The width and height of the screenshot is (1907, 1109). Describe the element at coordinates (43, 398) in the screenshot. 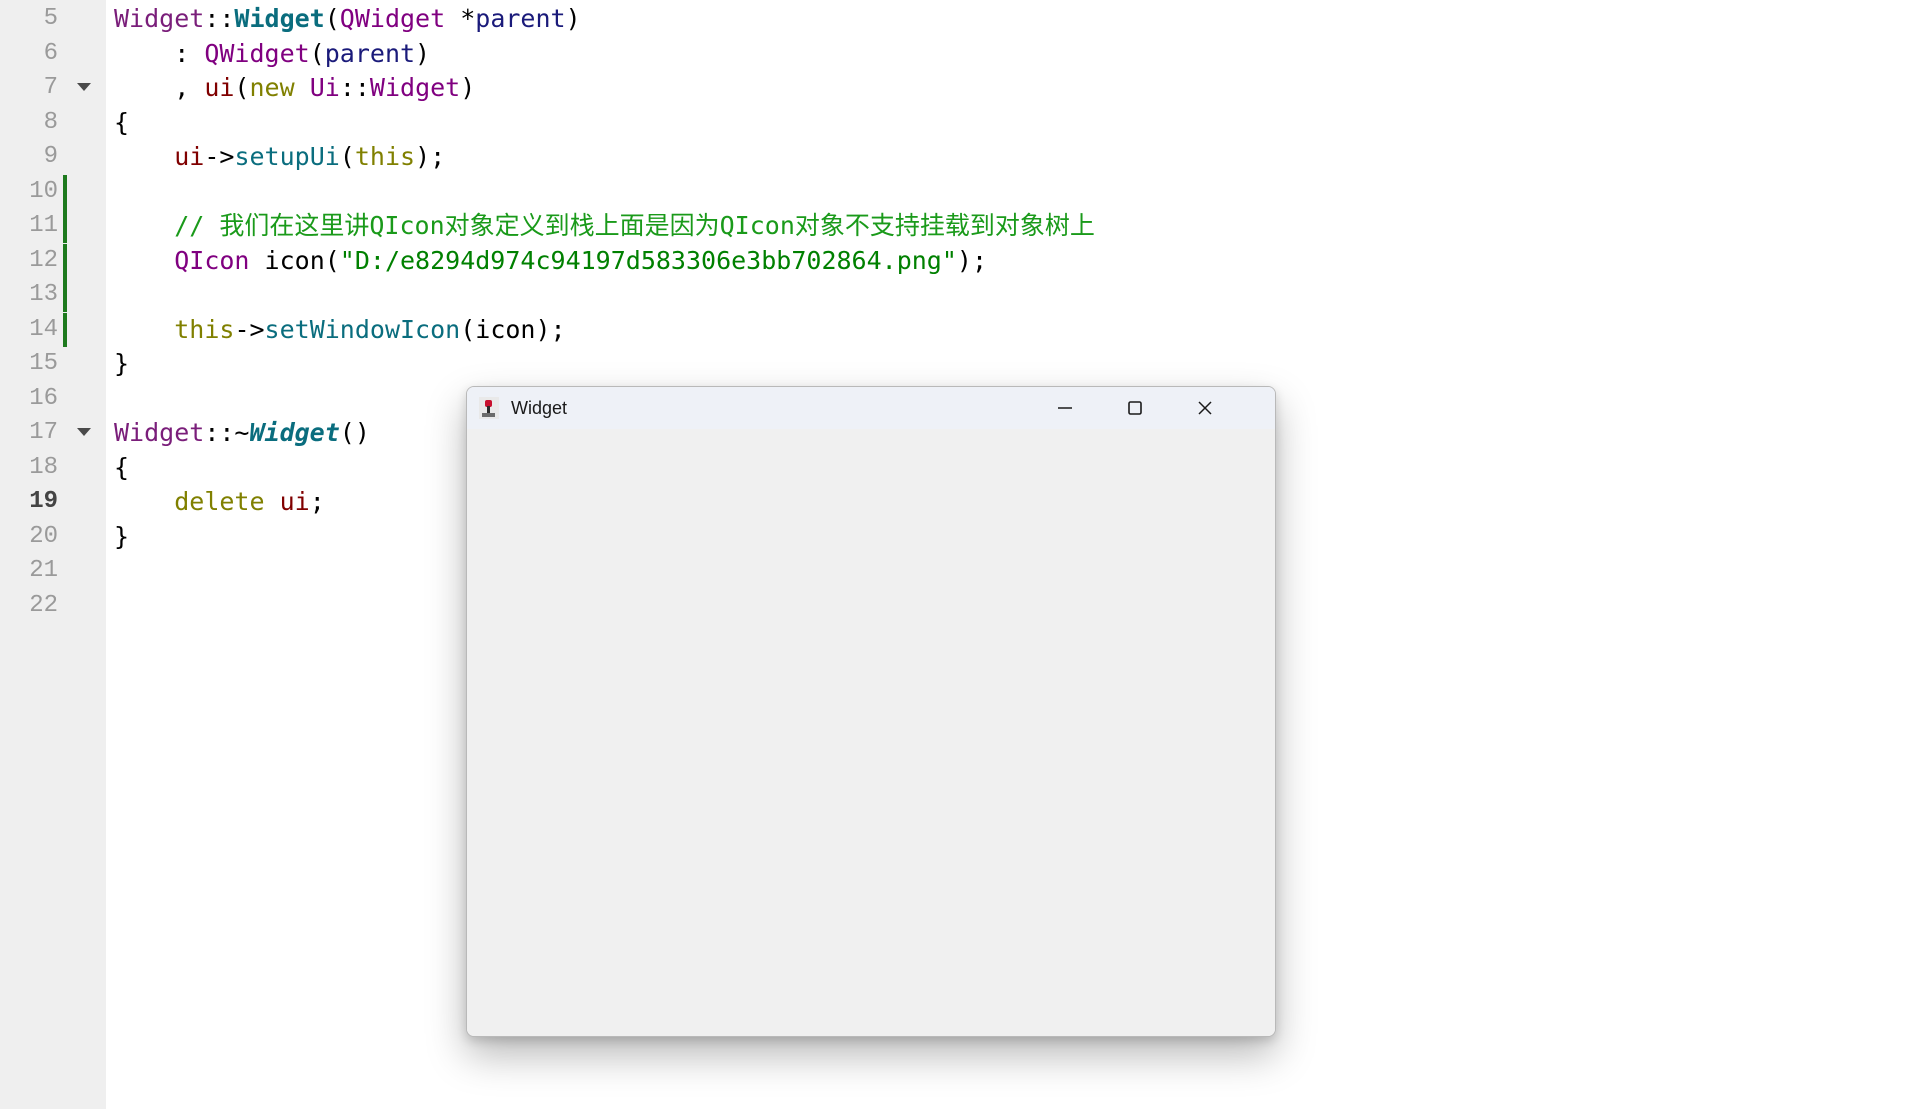

I see `line-number: 16` at that location.